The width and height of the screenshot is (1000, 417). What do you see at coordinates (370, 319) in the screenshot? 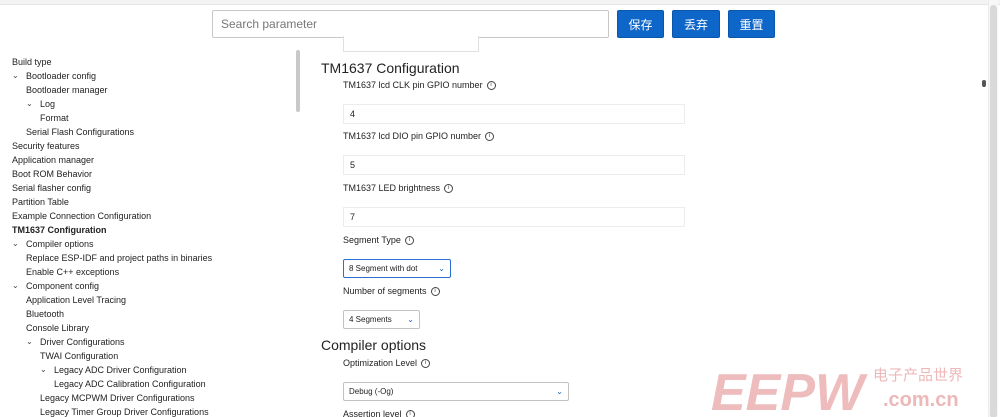
I see `num-segments-value: 4 Segments` at bounding box center [370, 319].